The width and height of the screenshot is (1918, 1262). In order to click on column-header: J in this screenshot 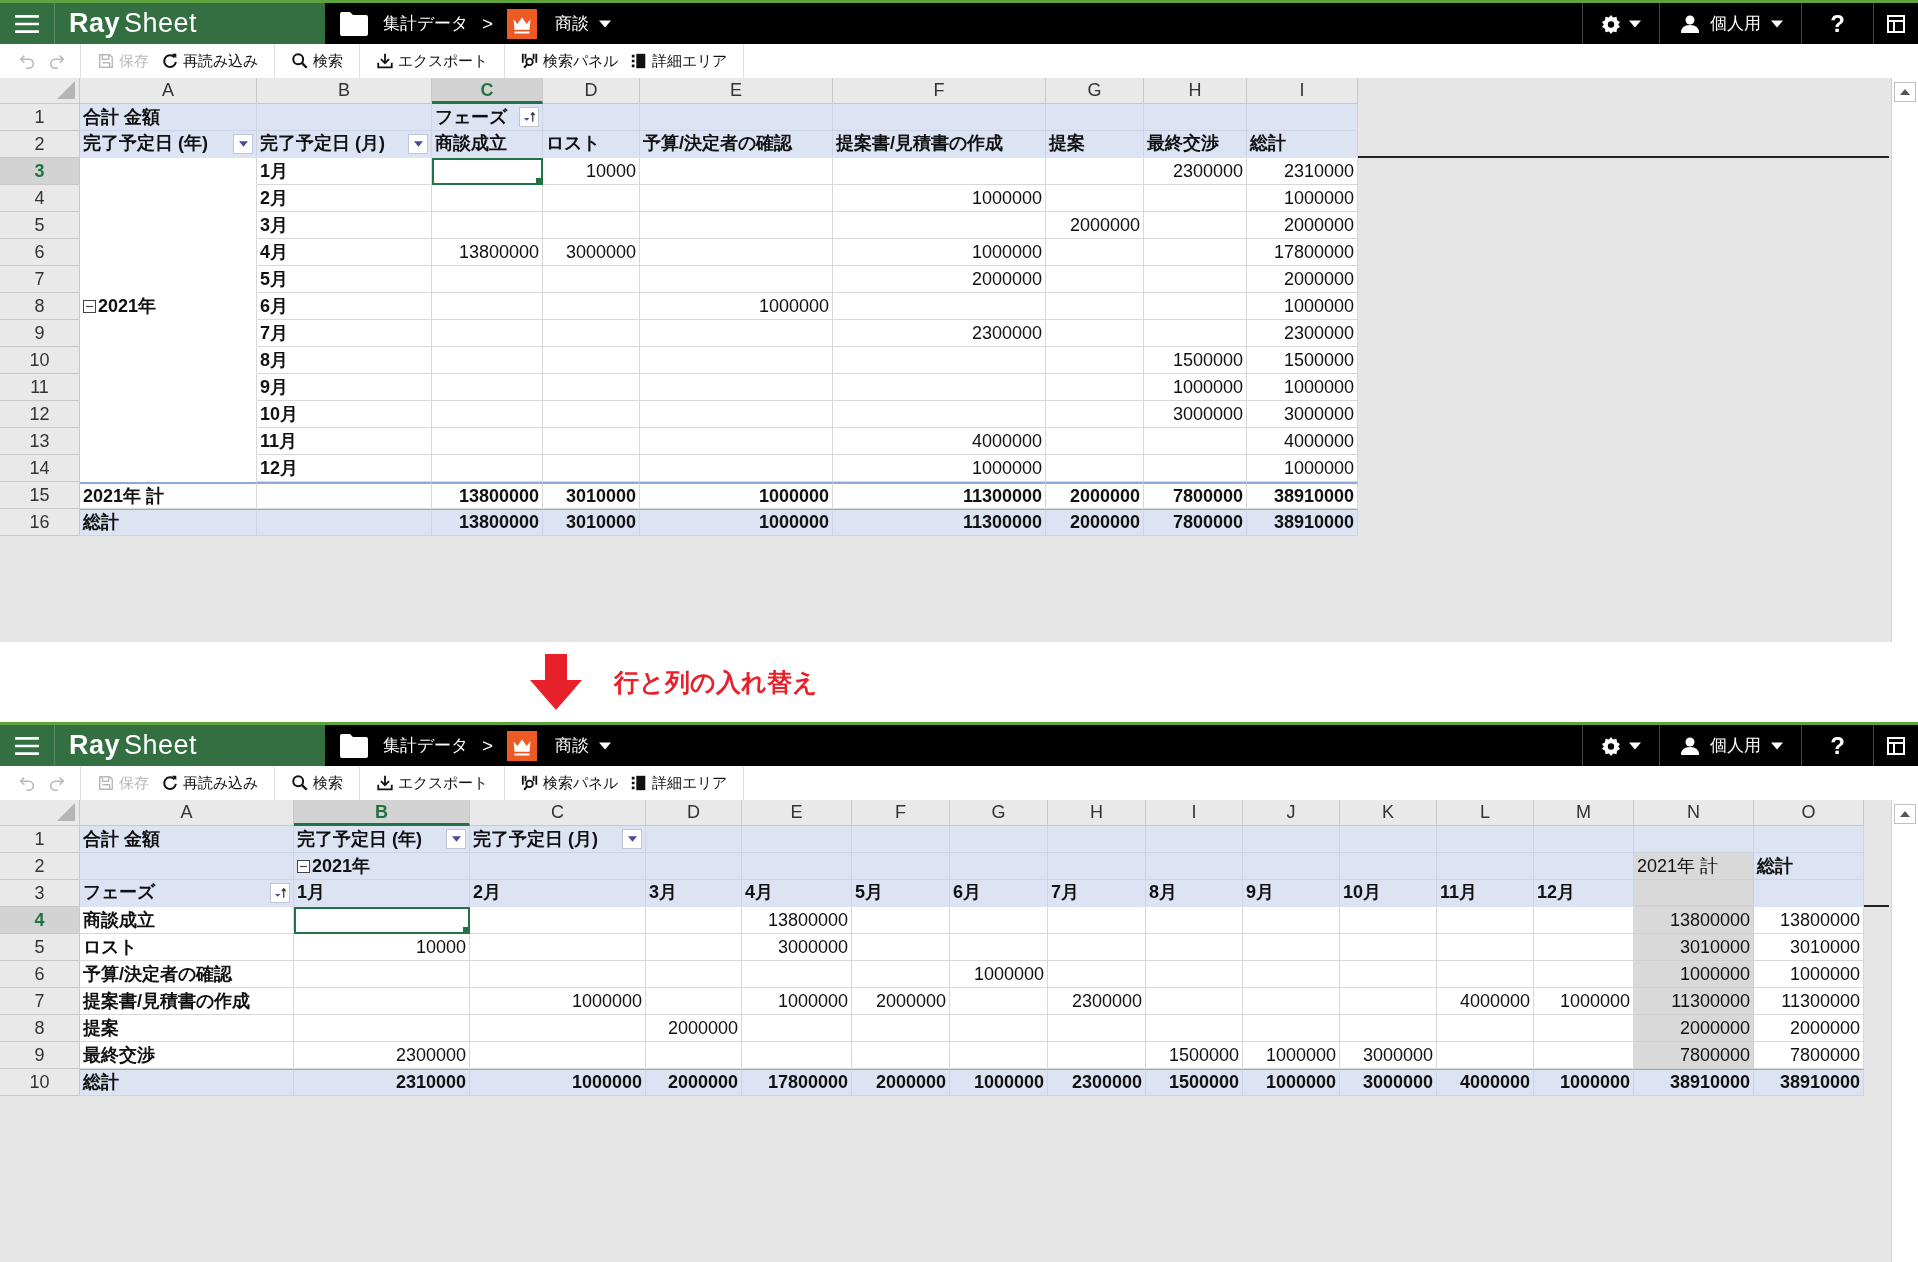, I will do `click(1291, 813)`.